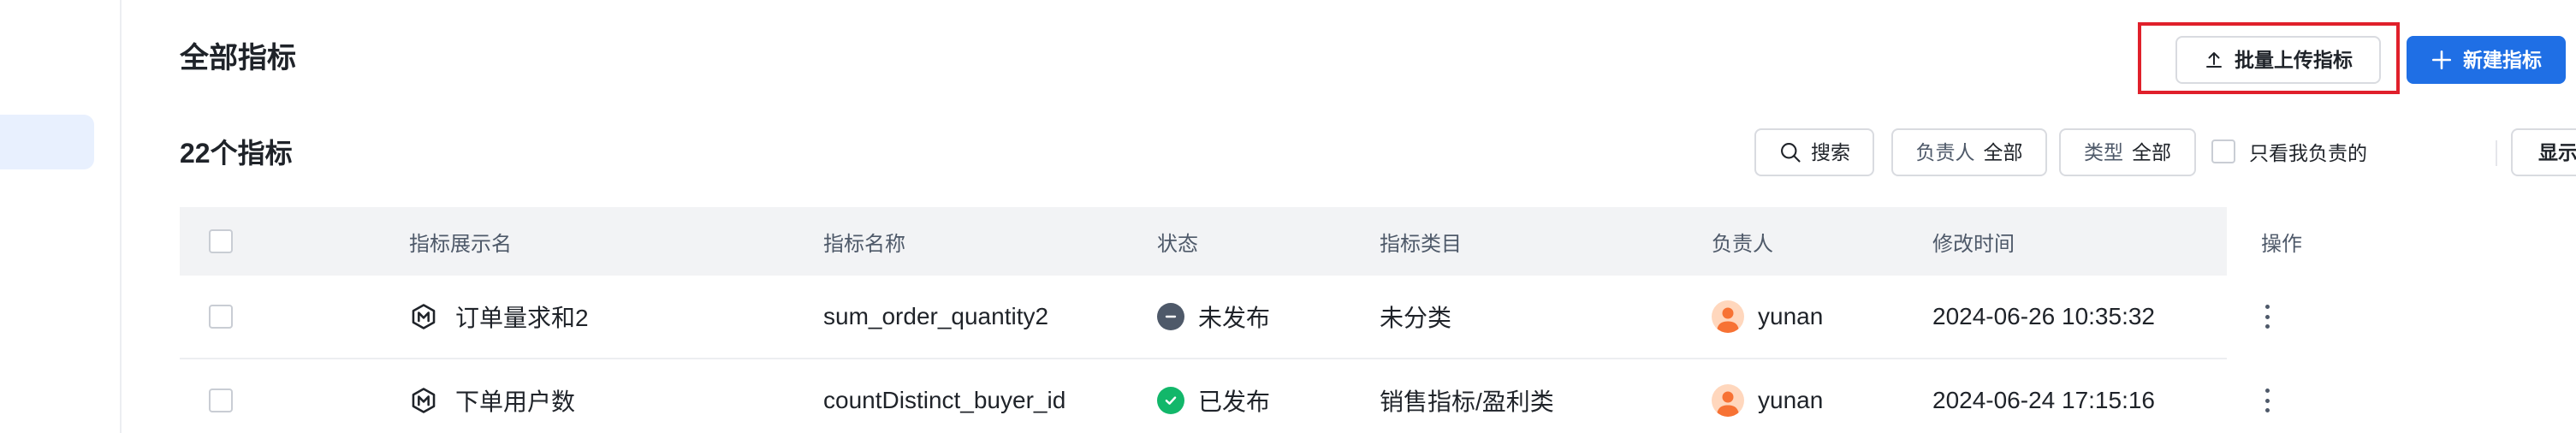 The height and width of the screenshot is (433, 2576). What do you see at coordinates (2127, 152) in the screenshot?
I see `type-filter: 类型 全部` at bounding box center [2127, 152].